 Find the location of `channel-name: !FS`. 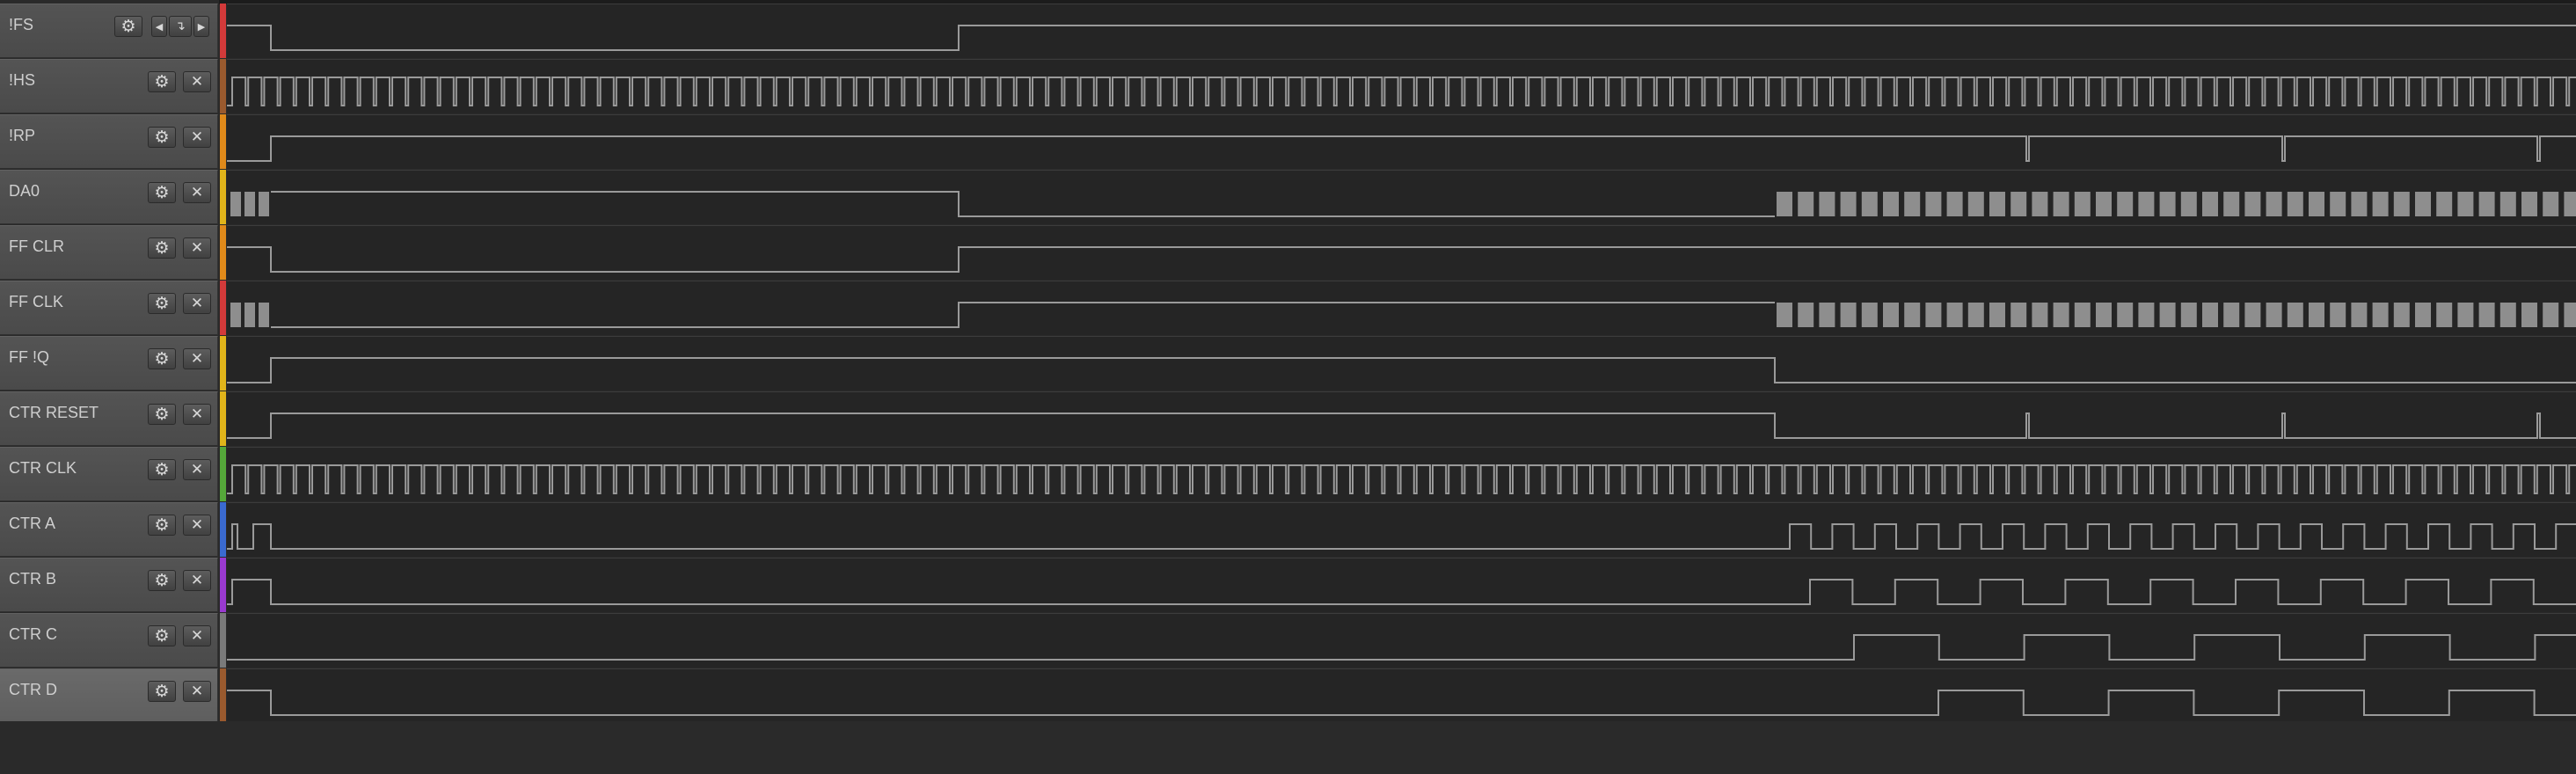

channel-name: !FS is located at coordinates (21, 24).